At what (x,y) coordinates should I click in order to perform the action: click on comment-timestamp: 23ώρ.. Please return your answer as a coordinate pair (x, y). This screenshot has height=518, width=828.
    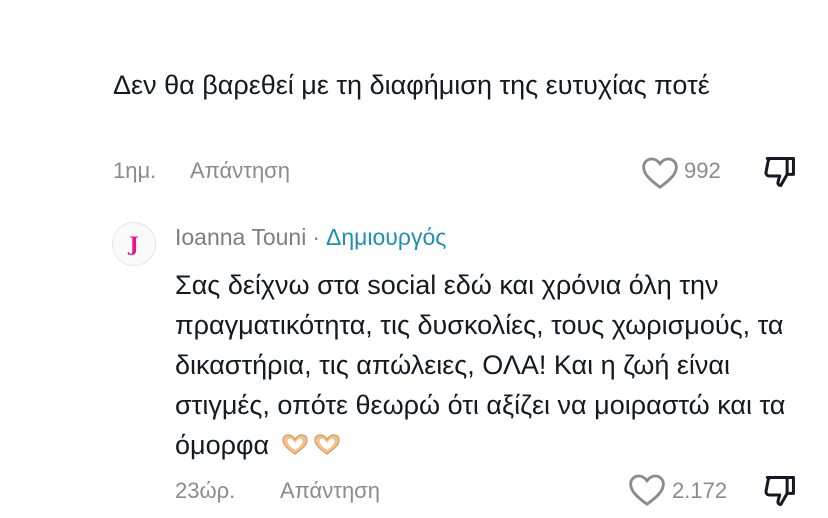
    Looking at the image, I should click on (205, 490).